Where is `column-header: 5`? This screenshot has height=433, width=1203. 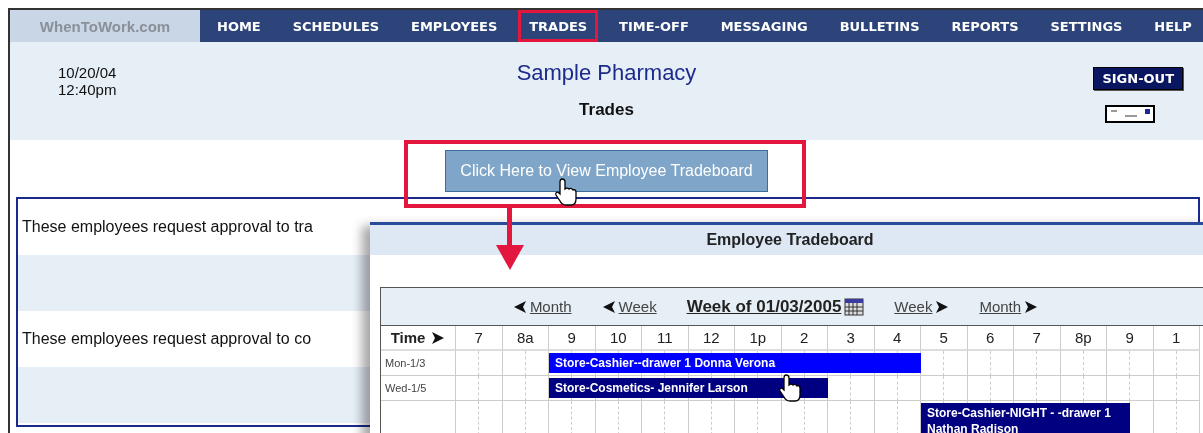 column-header: 5 is located at coordinates (944, 338).